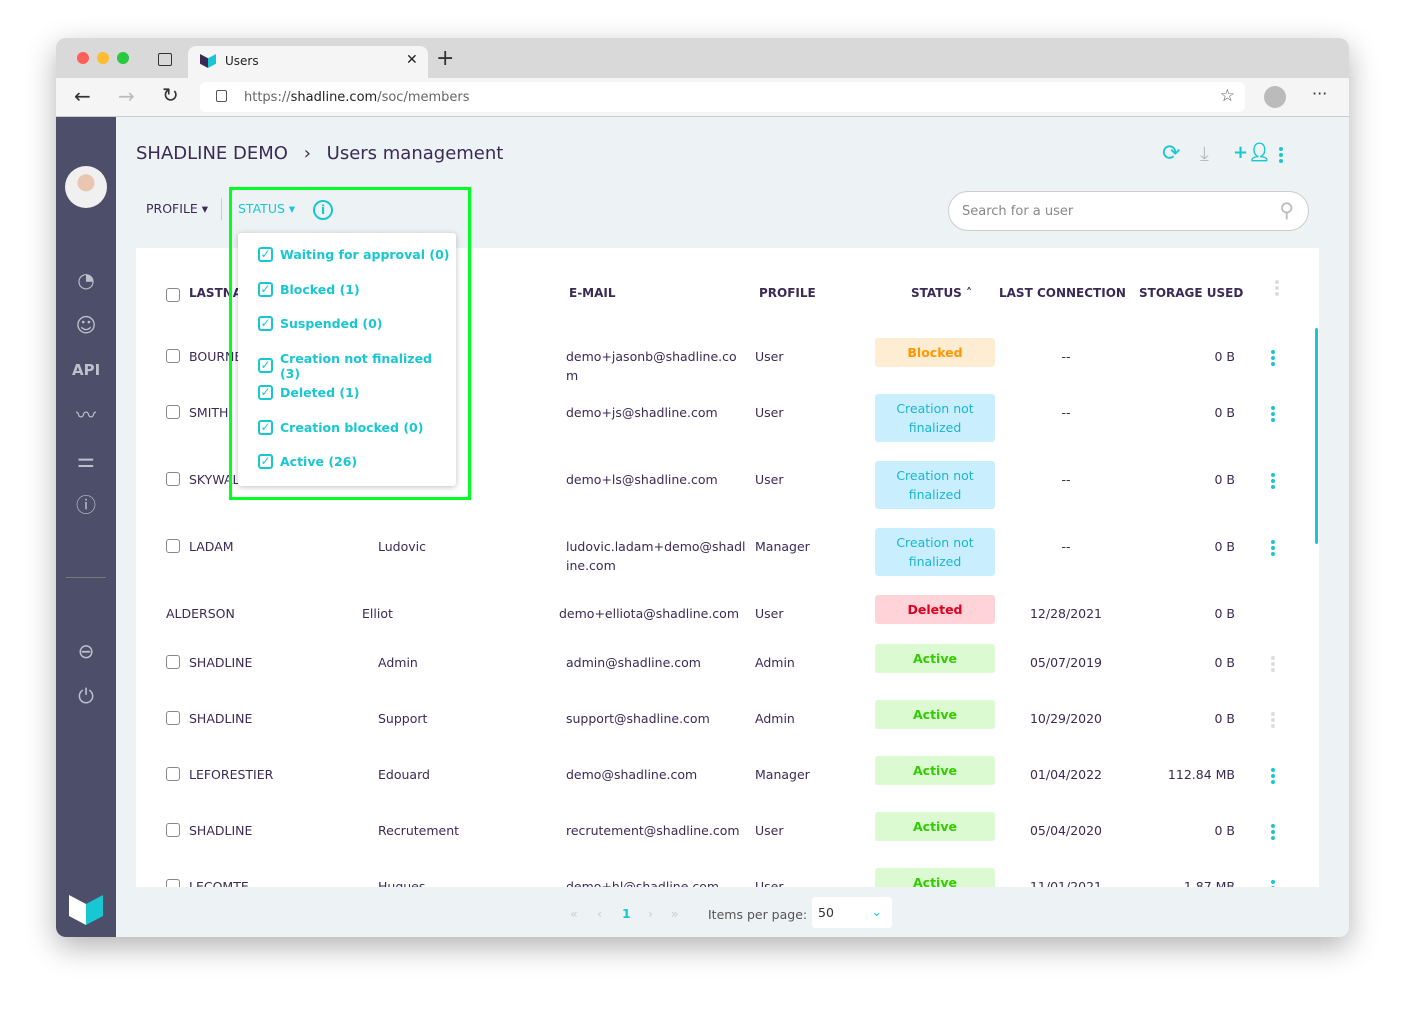 The width and height of the screenshot is (1405, 1012). What do you see at coordinates (1286, 210) in the screenshot?
I see `search-icon: ⚲` at bounding box center [1286, 210].